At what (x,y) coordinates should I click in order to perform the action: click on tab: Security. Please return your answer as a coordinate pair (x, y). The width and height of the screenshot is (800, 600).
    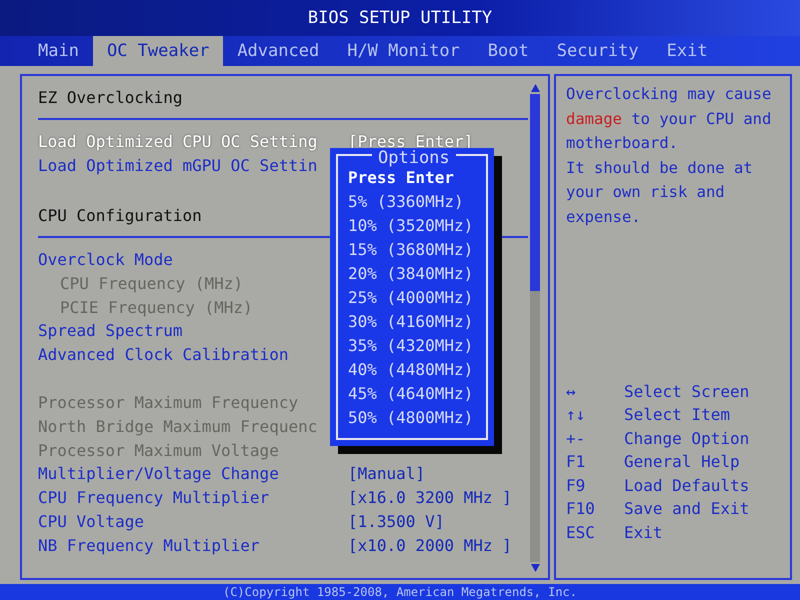
    Looking at the image, I should click on (597, 51).